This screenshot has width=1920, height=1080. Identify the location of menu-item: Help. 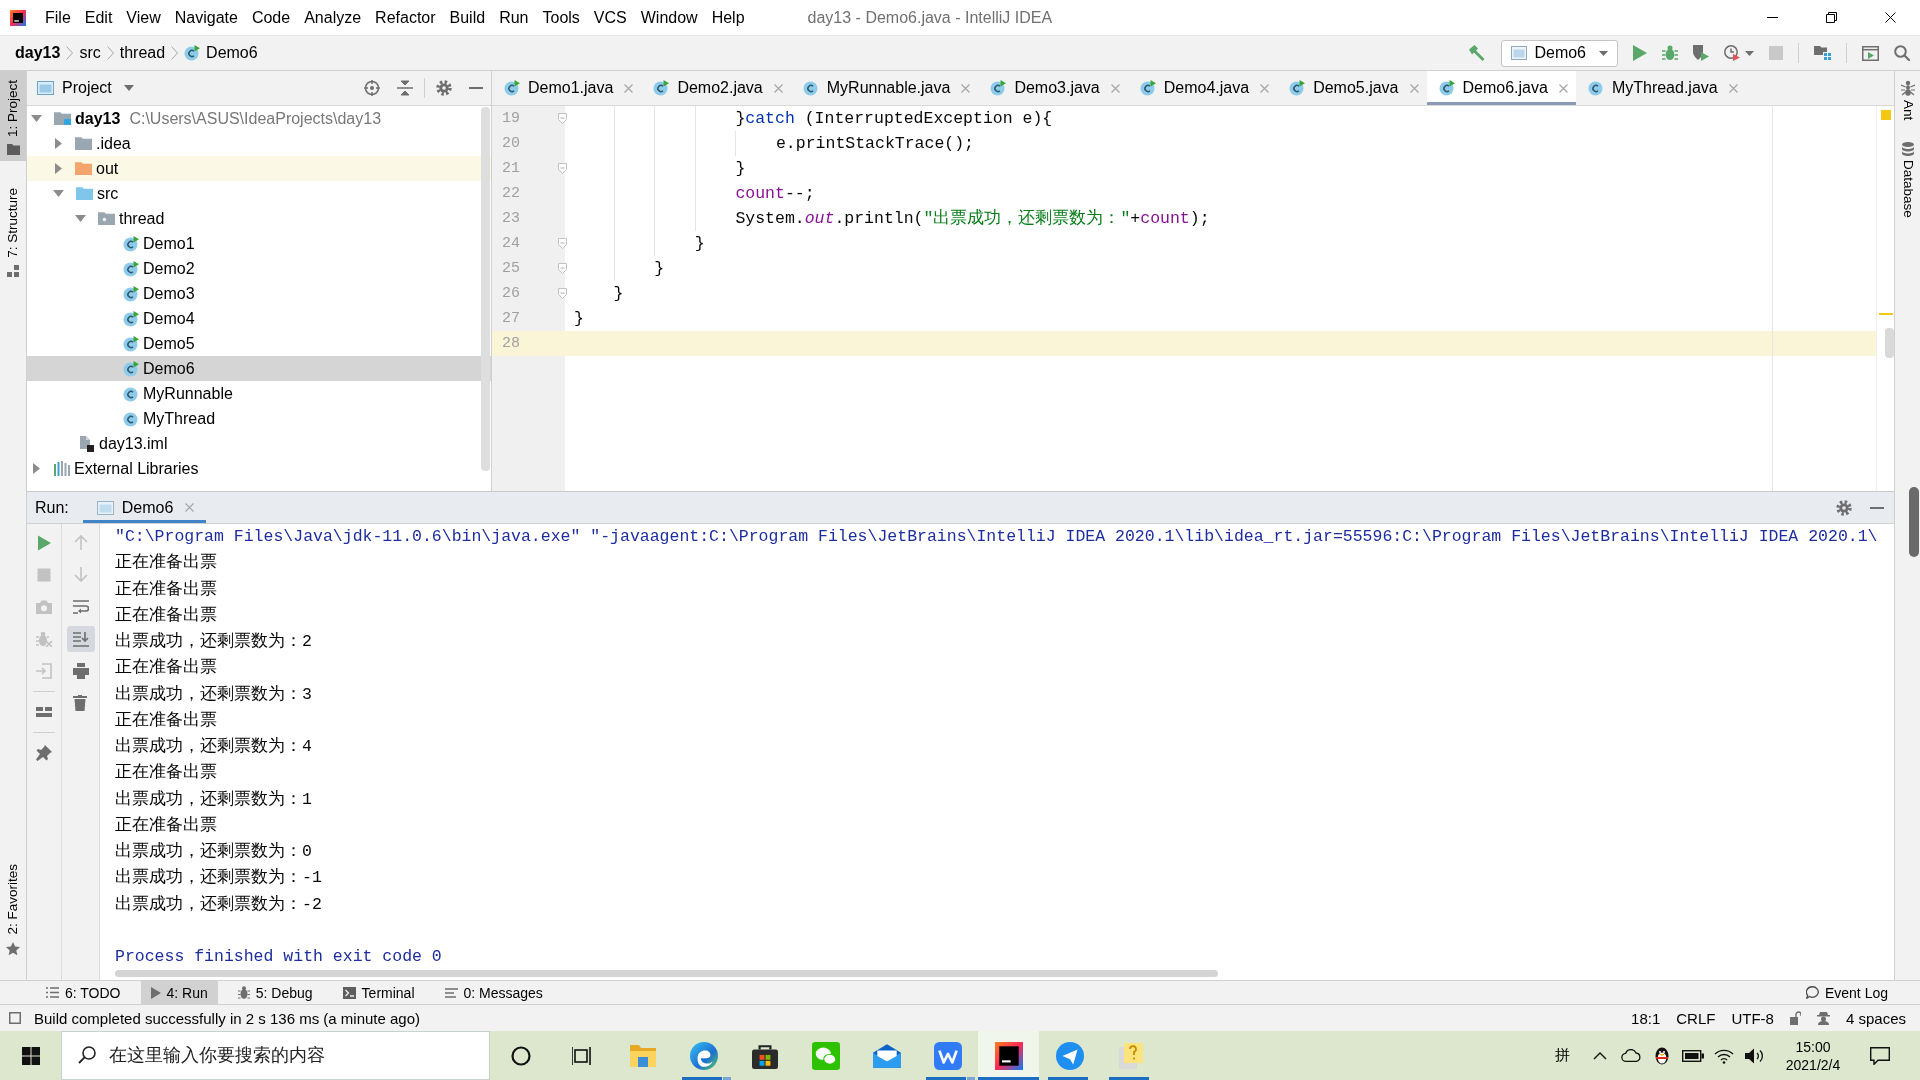
(728, 17).